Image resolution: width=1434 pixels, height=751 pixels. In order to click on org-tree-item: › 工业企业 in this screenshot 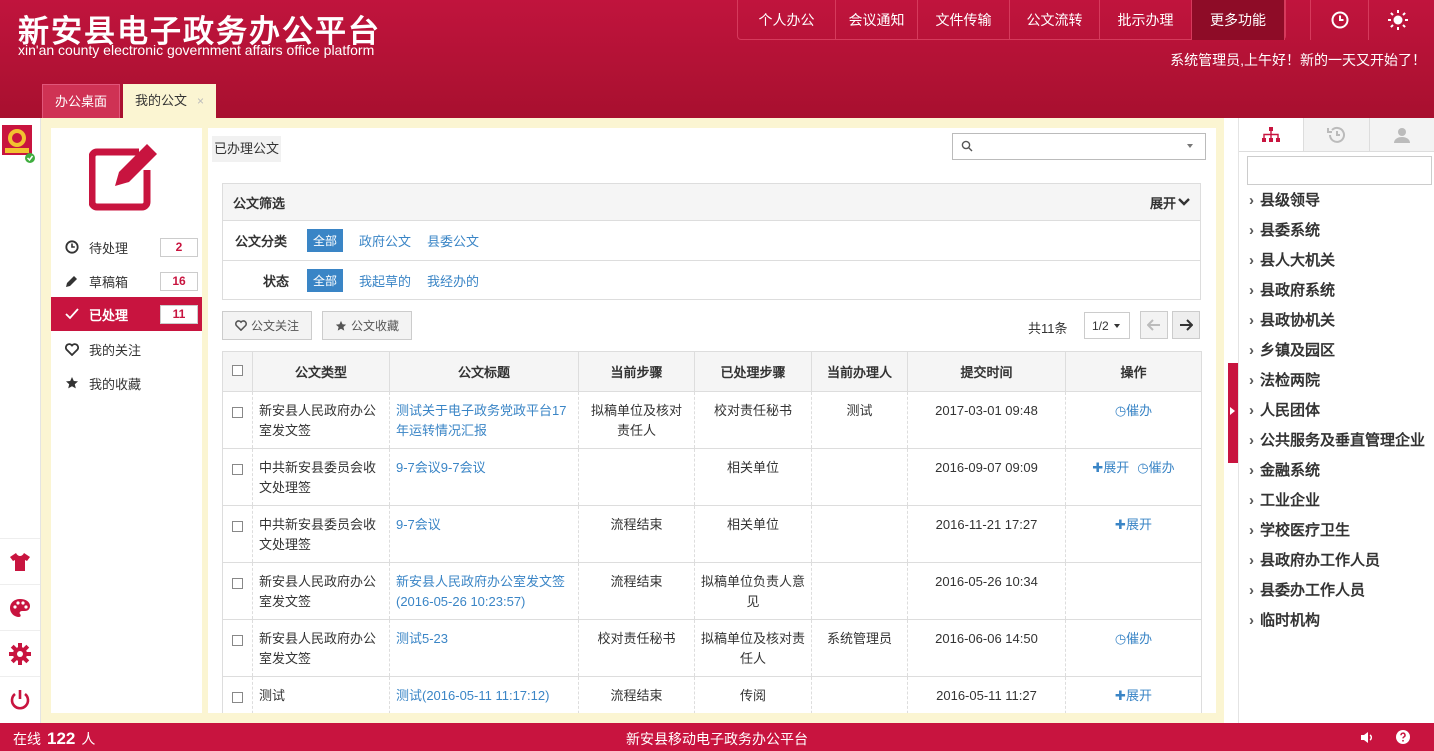, I will do `click(1284, 501)`.